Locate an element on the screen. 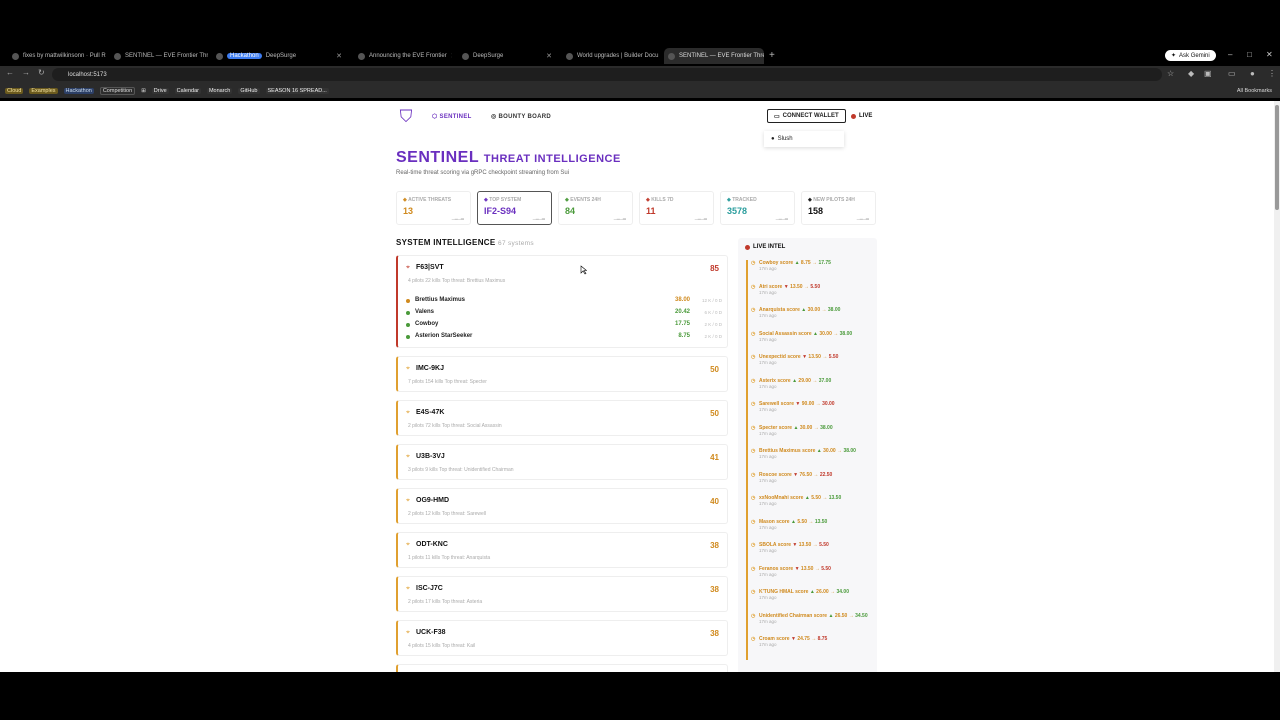  event-name: Asterix score is located at coordinates (775, 380).